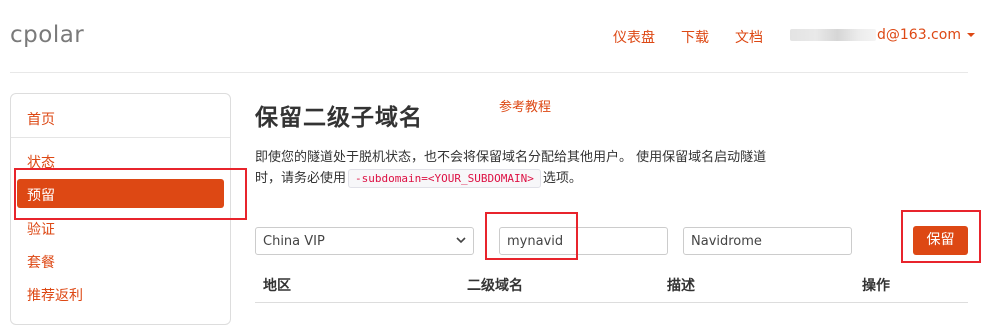 This screenshot has height=325, width=988. Describe the element at coordinates (695, 37) in the screenshot. I see `nav-download-link: 下载` at that location.